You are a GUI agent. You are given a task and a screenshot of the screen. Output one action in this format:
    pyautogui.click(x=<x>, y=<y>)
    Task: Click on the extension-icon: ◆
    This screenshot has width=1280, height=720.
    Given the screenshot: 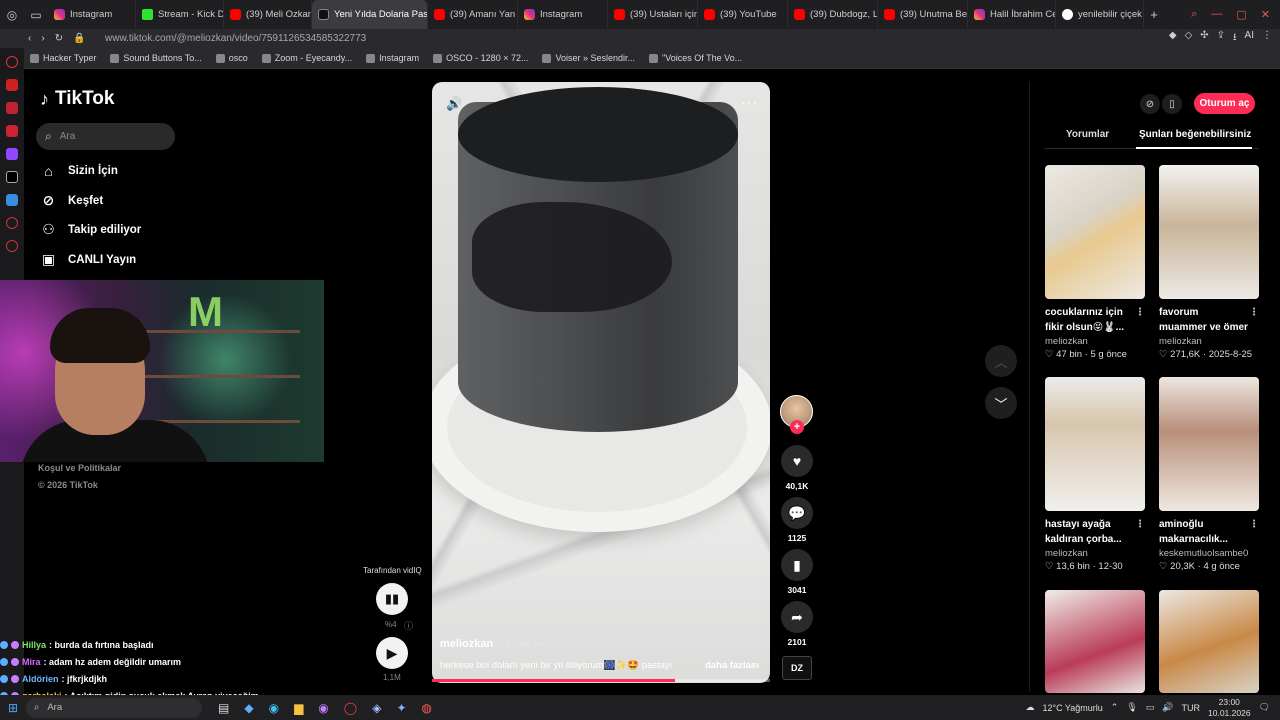 What is the action you would take?
    pyautogui.click(x=1173, y=38)
    